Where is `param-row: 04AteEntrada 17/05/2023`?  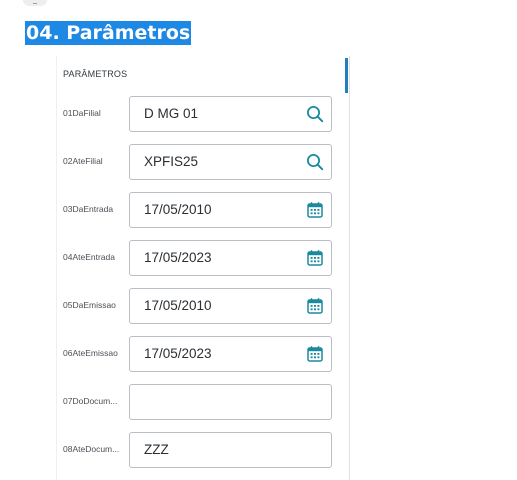
param-row: 04AteEntrada 17/05/2023 is located at coordinates (170, 258).